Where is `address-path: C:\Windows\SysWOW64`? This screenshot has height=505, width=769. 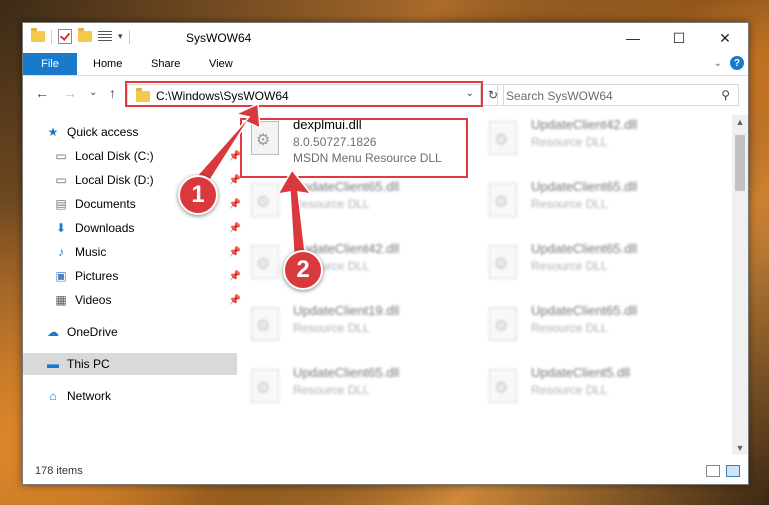
address-path: C:\Windows\SysWOW64 is located at coordinates (222, 96).